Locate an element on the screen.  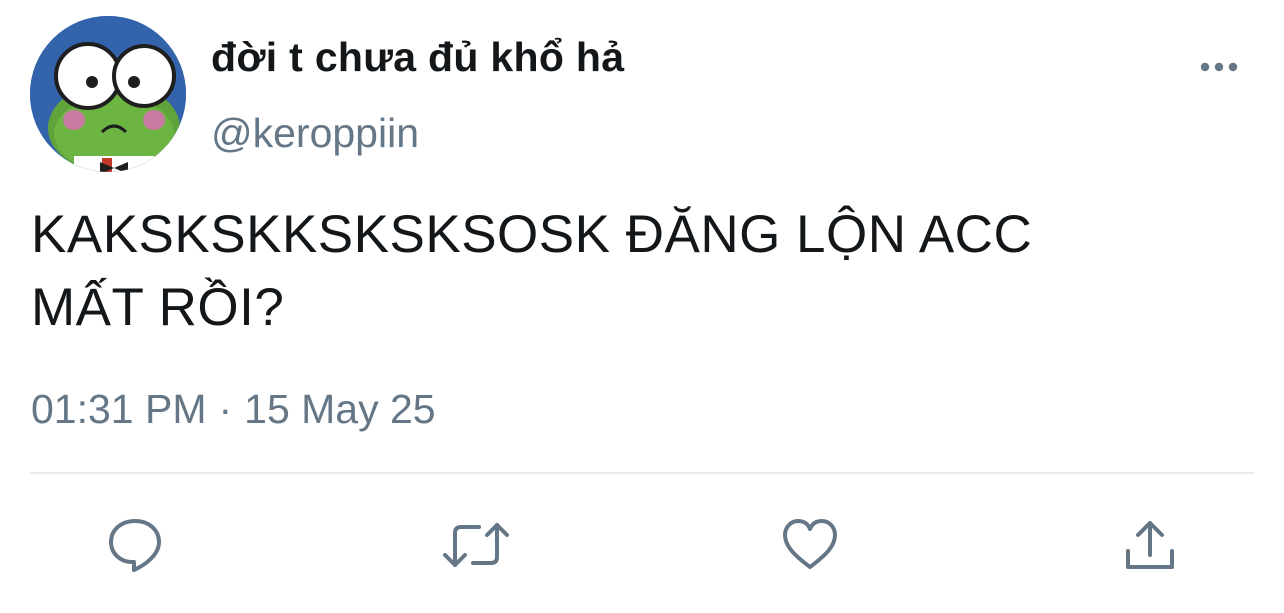
heart-icon is located at coordinates (810, 544).